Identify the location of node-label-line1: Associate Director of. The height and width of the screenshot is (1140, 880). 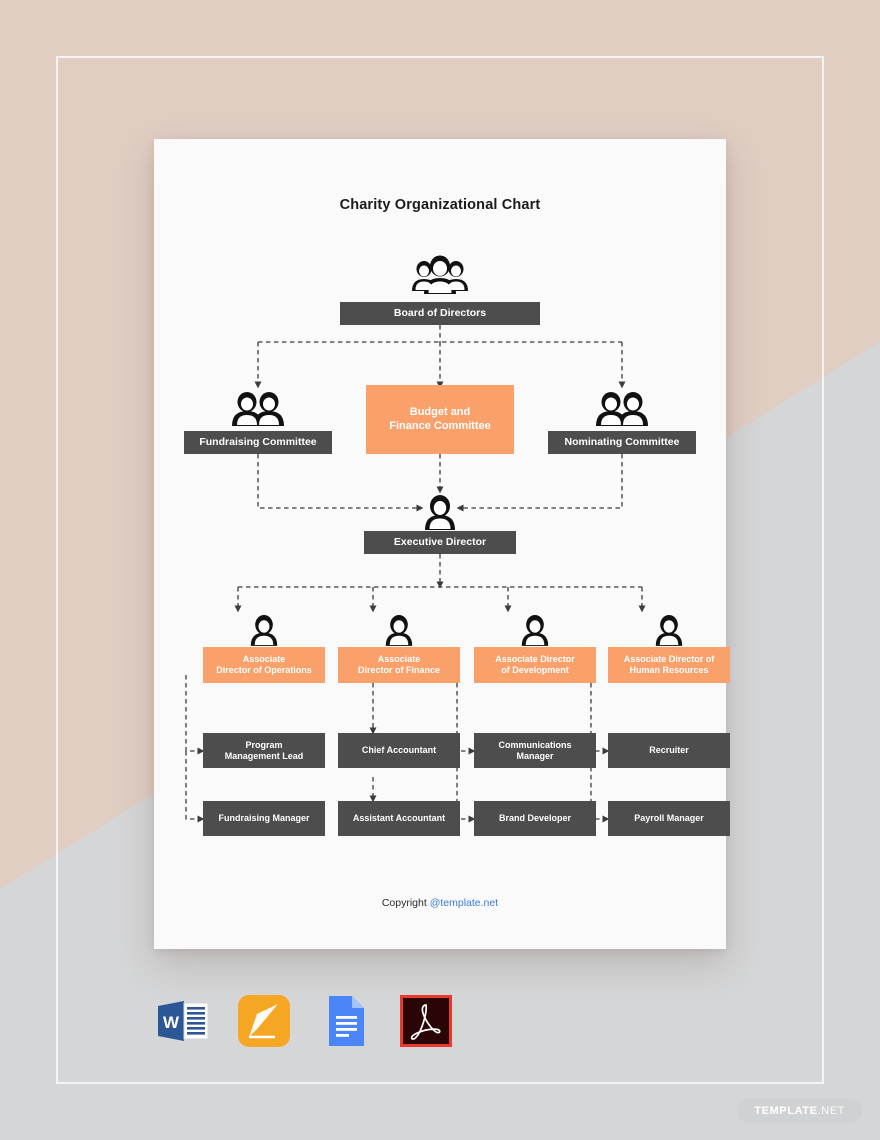
(669, 659).